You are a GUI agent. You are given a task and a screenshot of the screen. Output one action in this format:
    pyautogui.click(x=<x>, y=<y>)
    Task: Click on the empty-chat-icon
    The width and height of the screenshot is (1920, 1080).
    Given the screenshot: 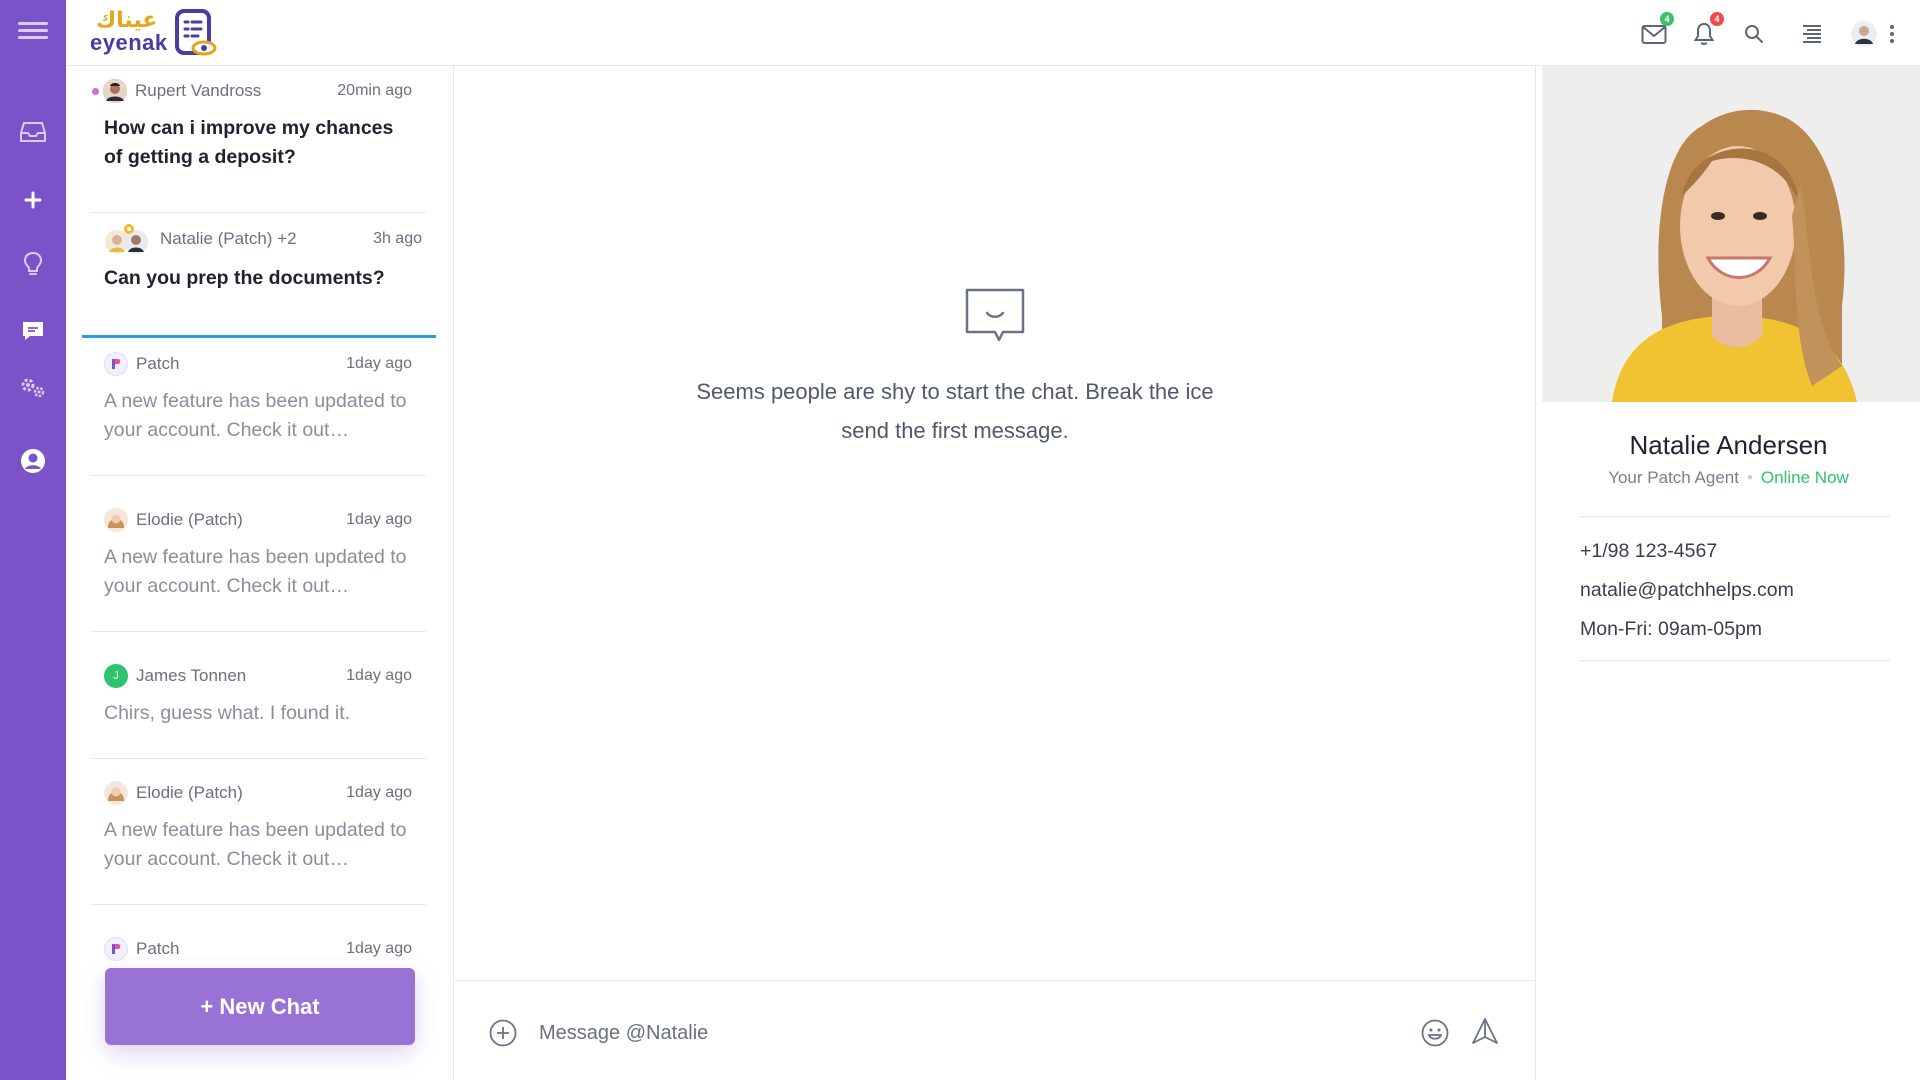 What is the action you would take?
    pyautogui.click(x=995, y=315)
    